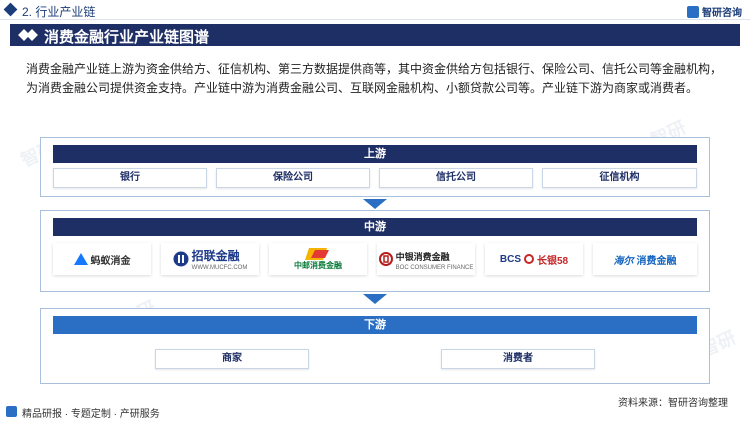  I want to click on upstream-item: 保险公司, so click(293, 178).